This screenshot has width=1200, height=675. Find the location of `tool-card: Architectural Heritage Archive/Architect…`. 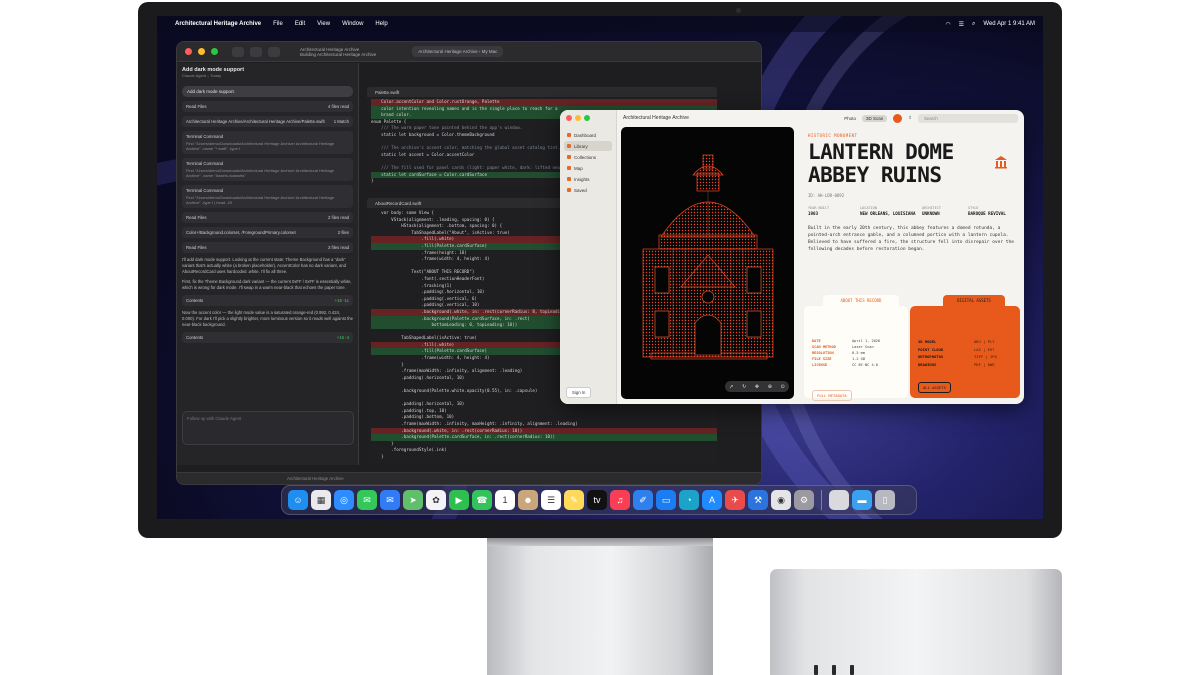

tool-card: Architectural Heritage Archive/Architect… is located at coordinates (267, 121).